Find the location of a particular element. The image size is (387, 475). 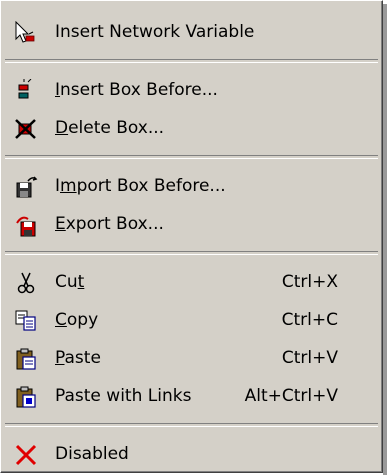

menu-item-label: Paste with Links is located at coordinates (123, 396).